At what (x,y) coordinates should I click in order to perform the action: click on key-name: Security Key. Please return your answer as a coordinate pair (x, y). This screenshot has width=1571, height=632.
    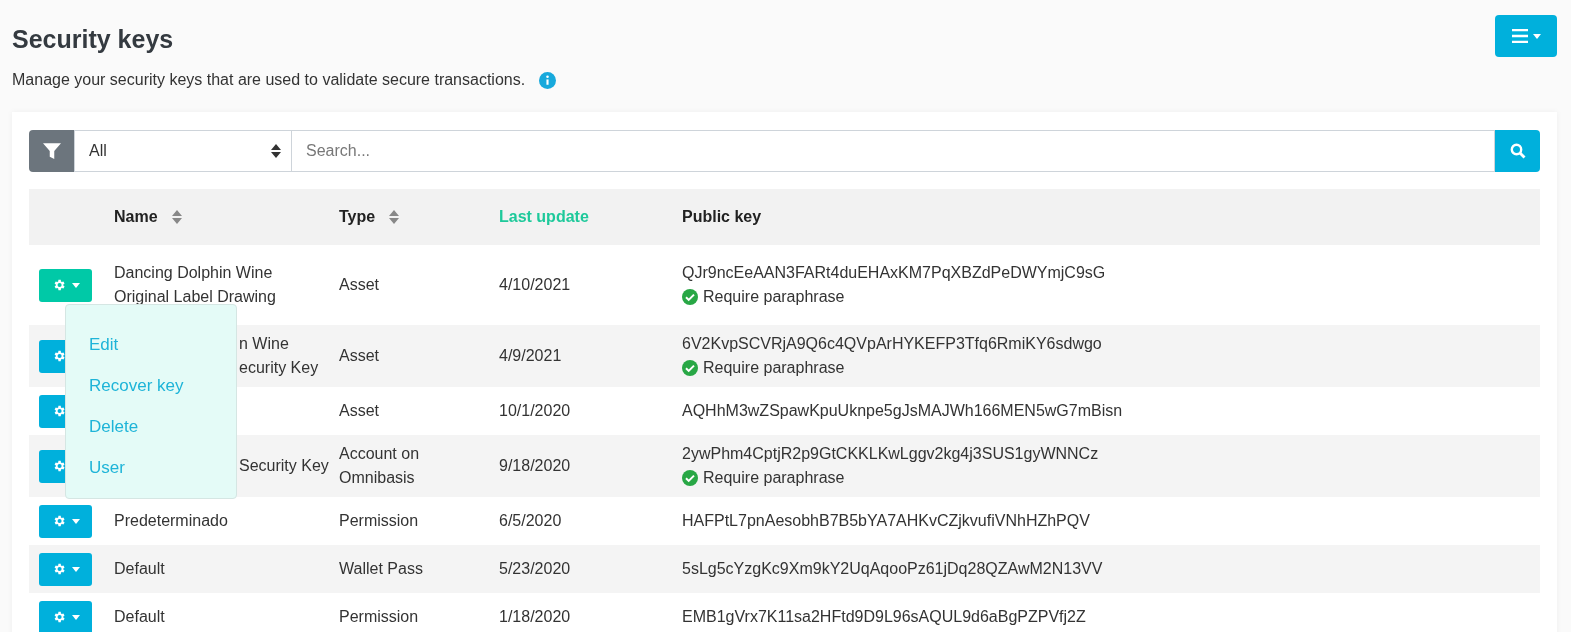
    Looking at the image, I should click on (284, 466).